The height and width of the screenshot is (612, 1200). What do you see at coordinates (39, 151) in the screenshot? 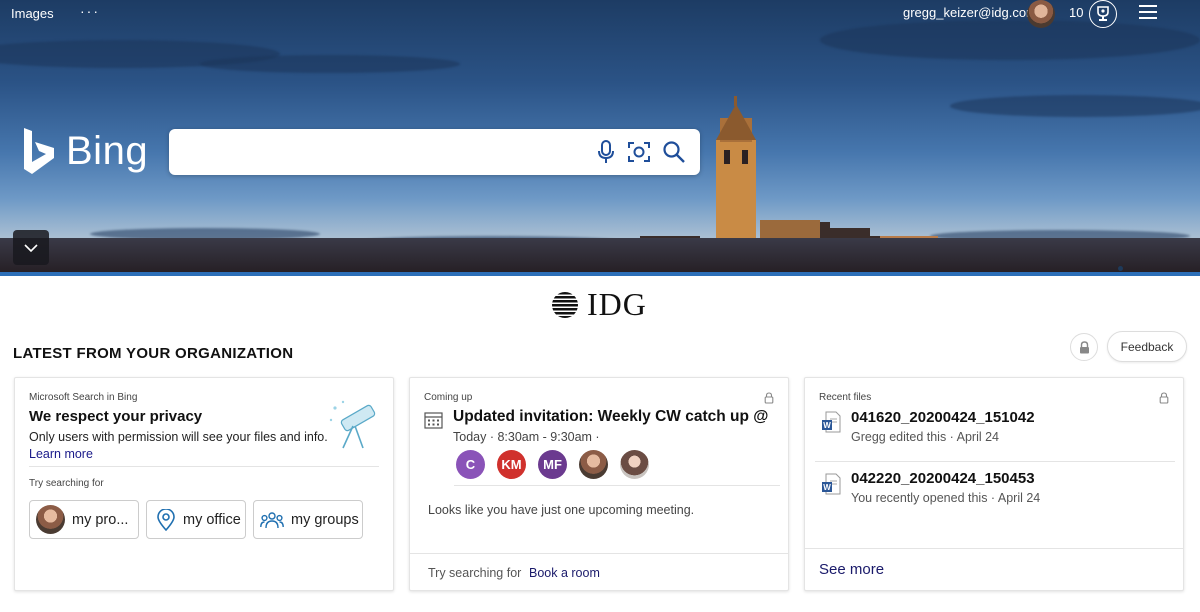
I see `bing-b-icon` at bounding box center [39, 151].